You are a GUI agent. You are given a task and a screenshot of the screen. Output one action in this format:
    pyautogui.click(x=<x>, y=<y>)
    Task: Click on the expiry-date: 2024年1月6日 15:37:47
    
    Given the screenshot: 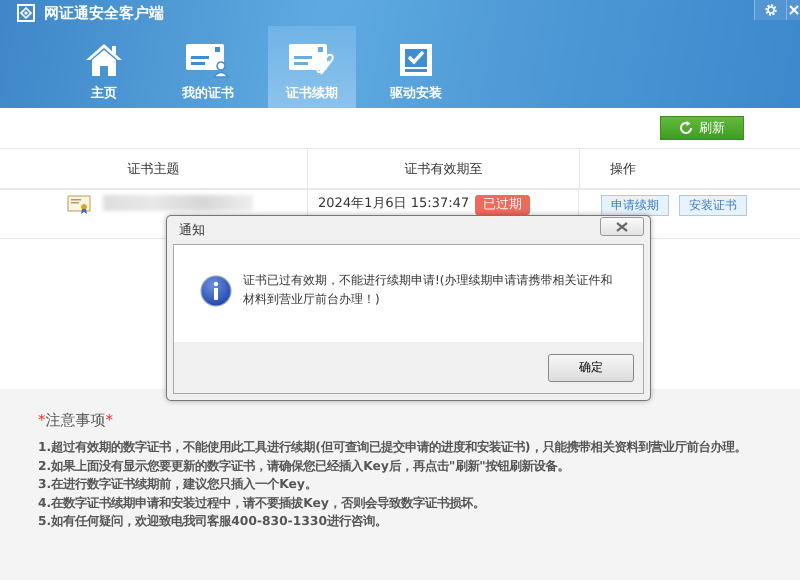 What is the action you would take?
    pyautogui.click(x=394, y=204)
    